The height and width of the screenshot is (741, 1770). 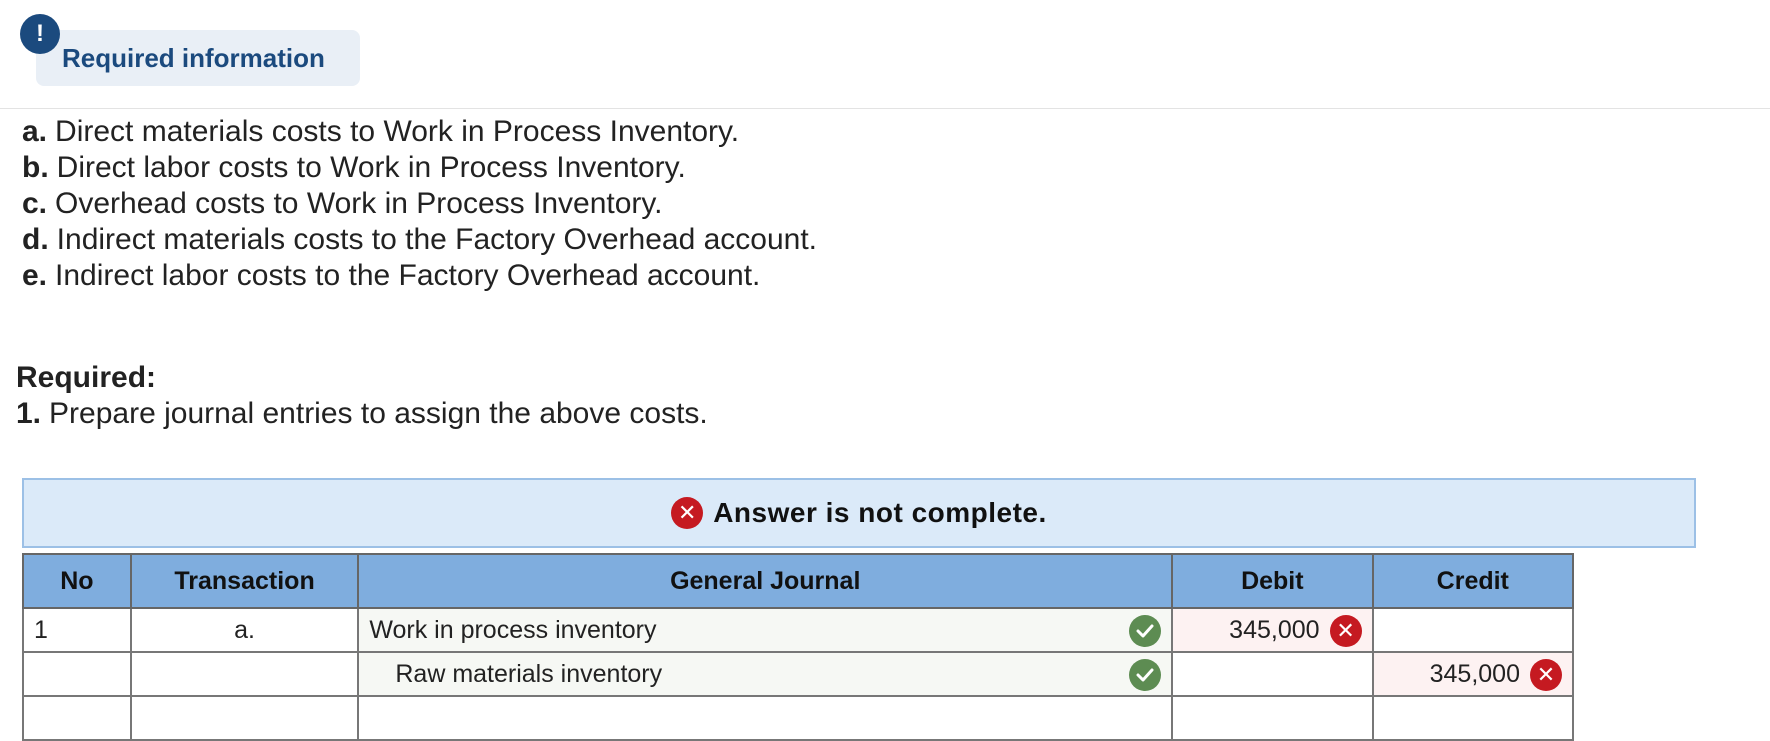 I want to click on required-info-bar: ! Required information, so click(x=885, y=54).